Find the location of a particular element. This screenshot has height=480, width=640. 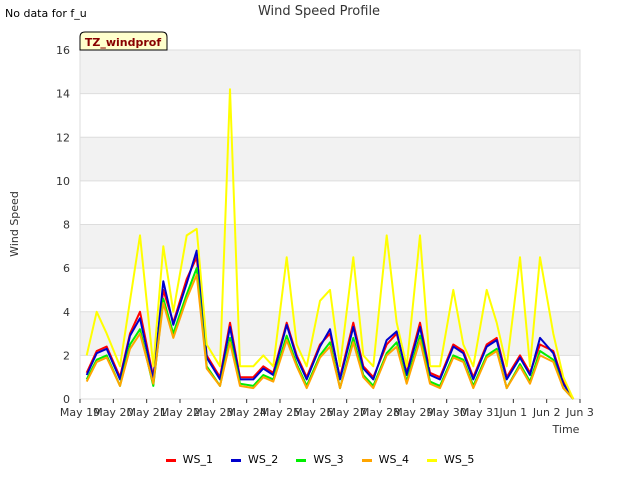

legend-item-ws_5: WS_5 is located at coordinates (450, 459).